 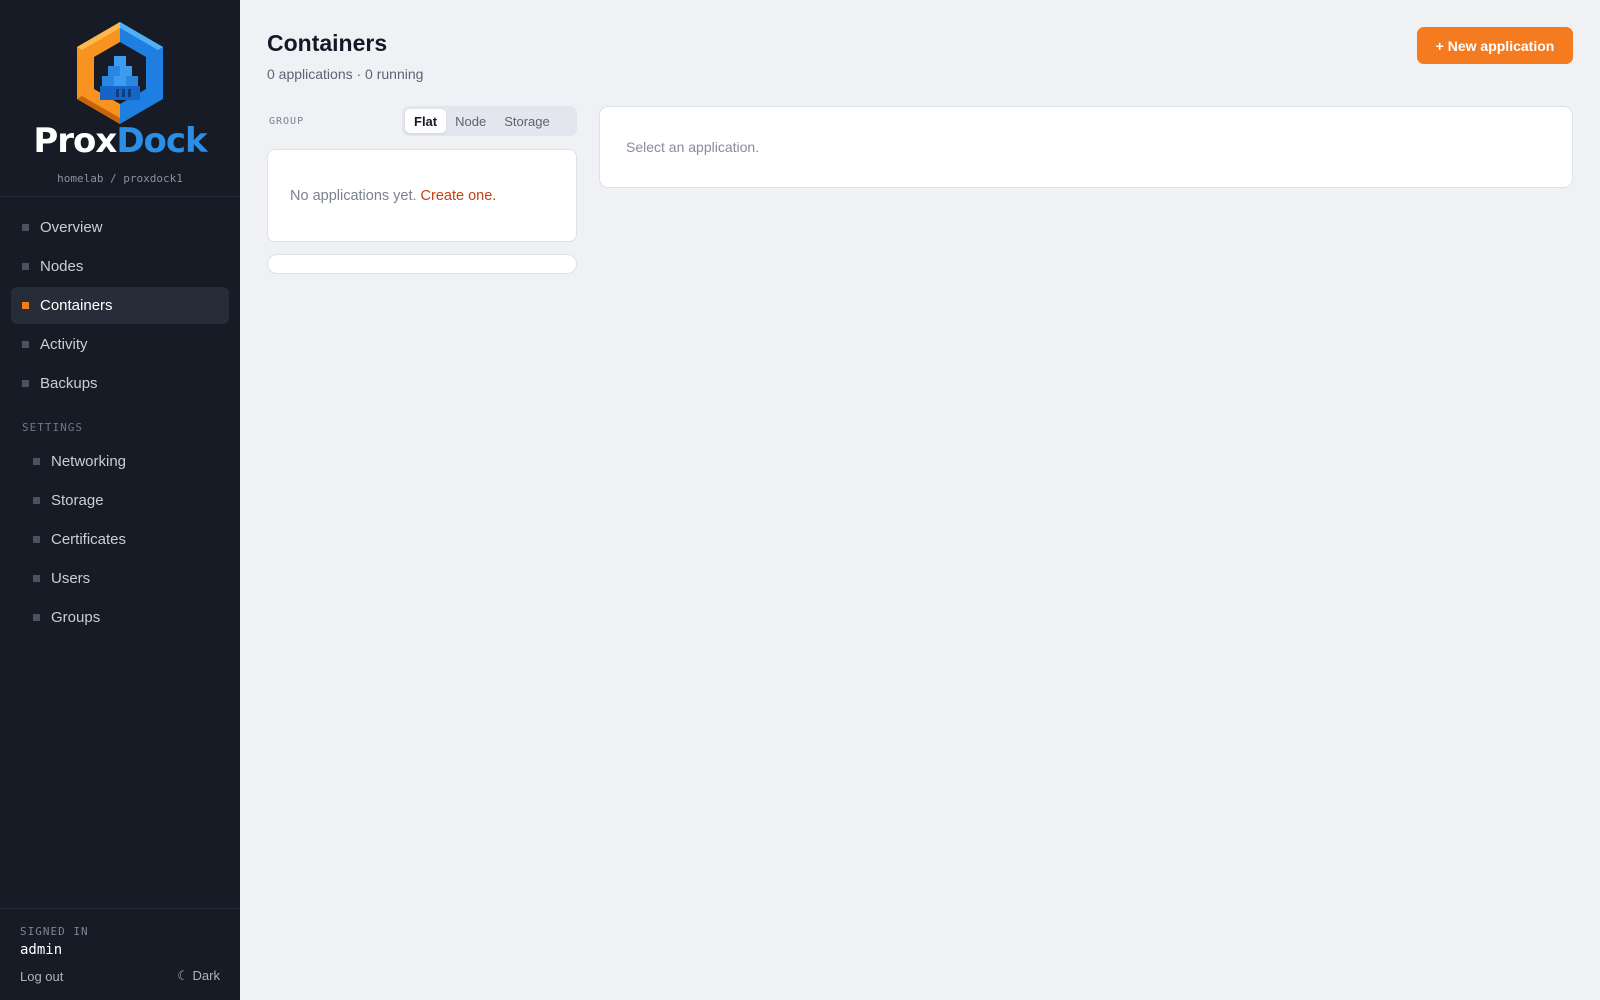 What do you see at coordinates (41, 976) in the screenshot?
I see `logout-button: Log out` at bounding box center [41, 976].